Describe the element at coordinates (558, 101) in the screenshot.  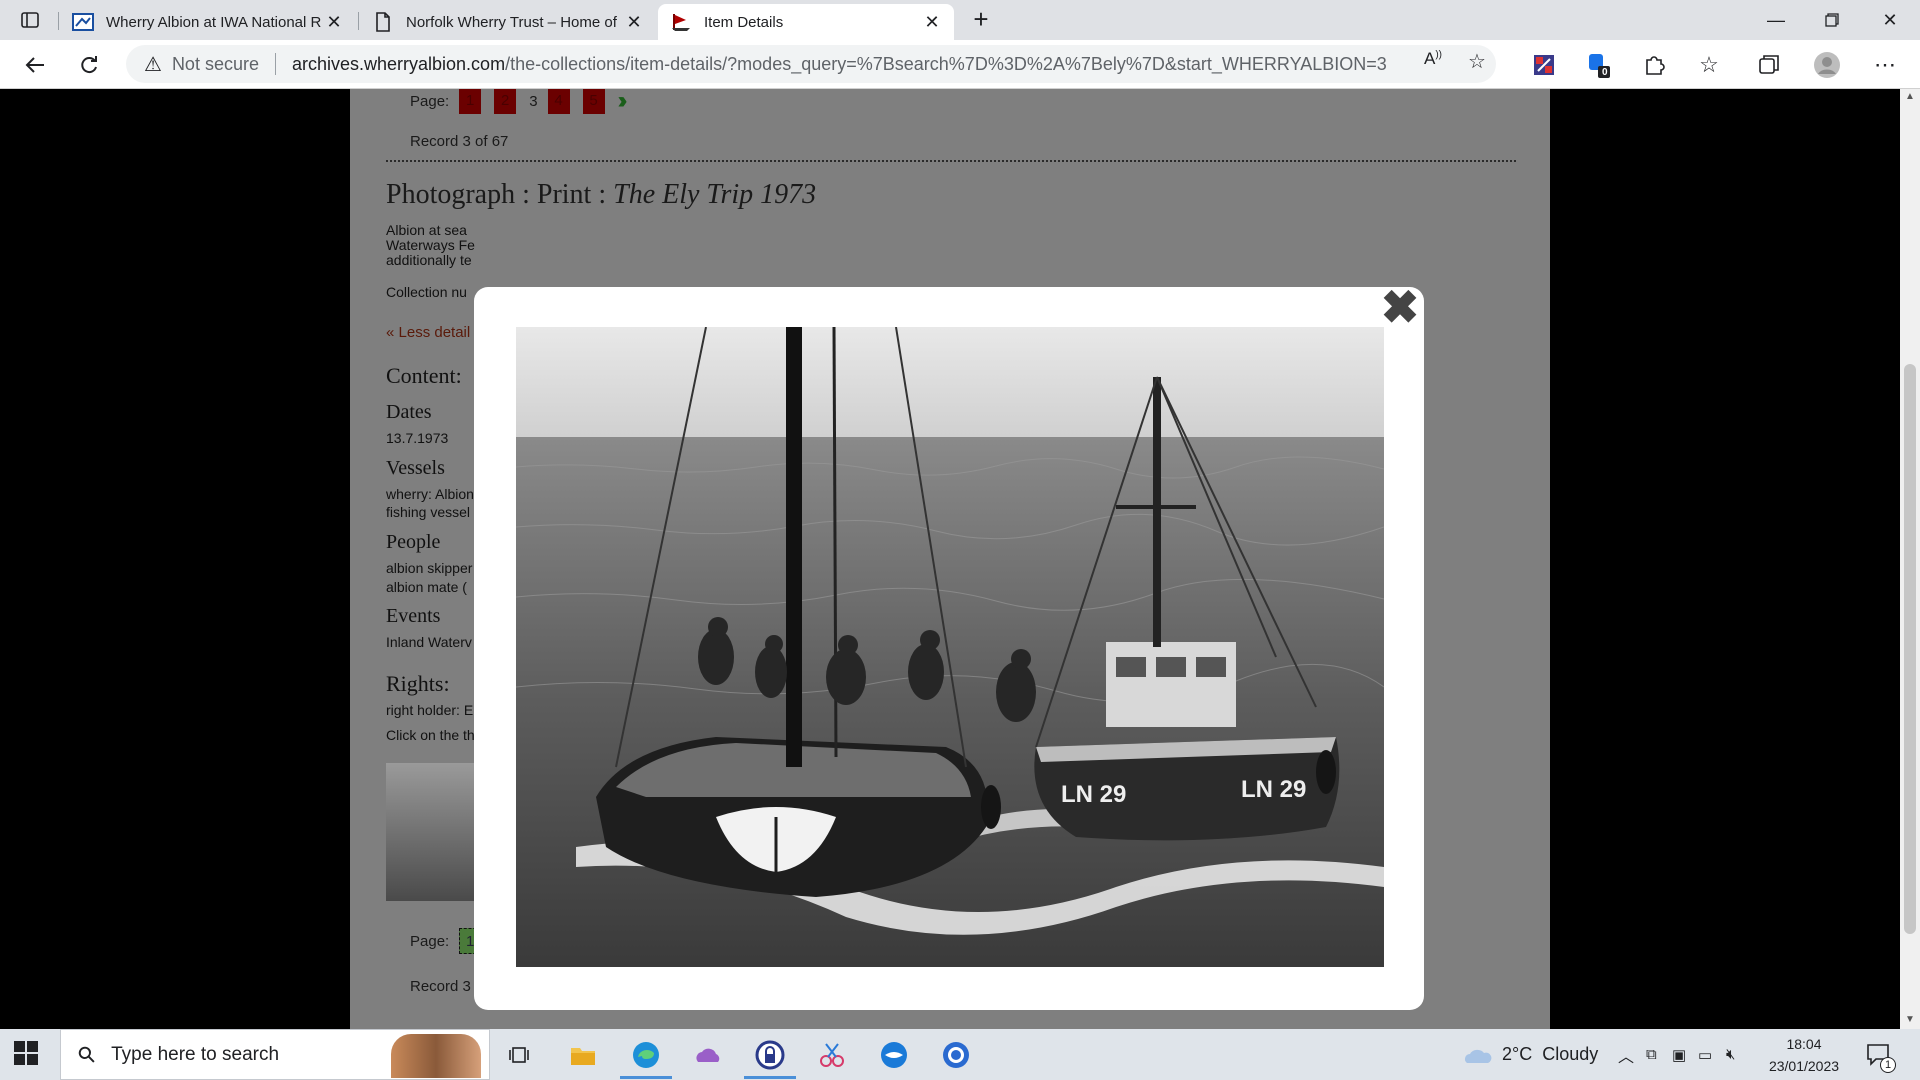
I see `page-link-4: 4` at that location.